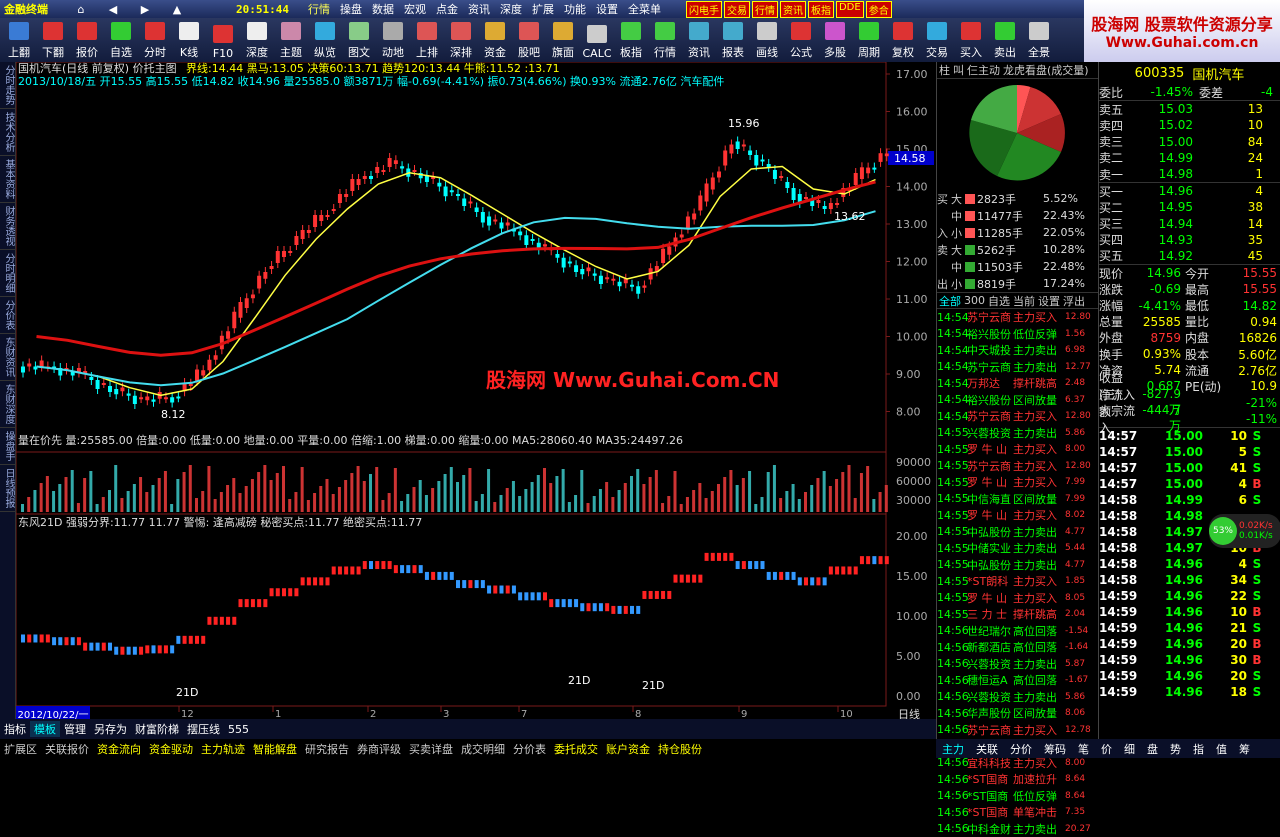 Image resolution: width=1280 pixels, height=837 pixels. What do you see at coordinates (665, 40) in the screenshot?
I see `toolbar-button: 行情` at bounding box center [665, 40].